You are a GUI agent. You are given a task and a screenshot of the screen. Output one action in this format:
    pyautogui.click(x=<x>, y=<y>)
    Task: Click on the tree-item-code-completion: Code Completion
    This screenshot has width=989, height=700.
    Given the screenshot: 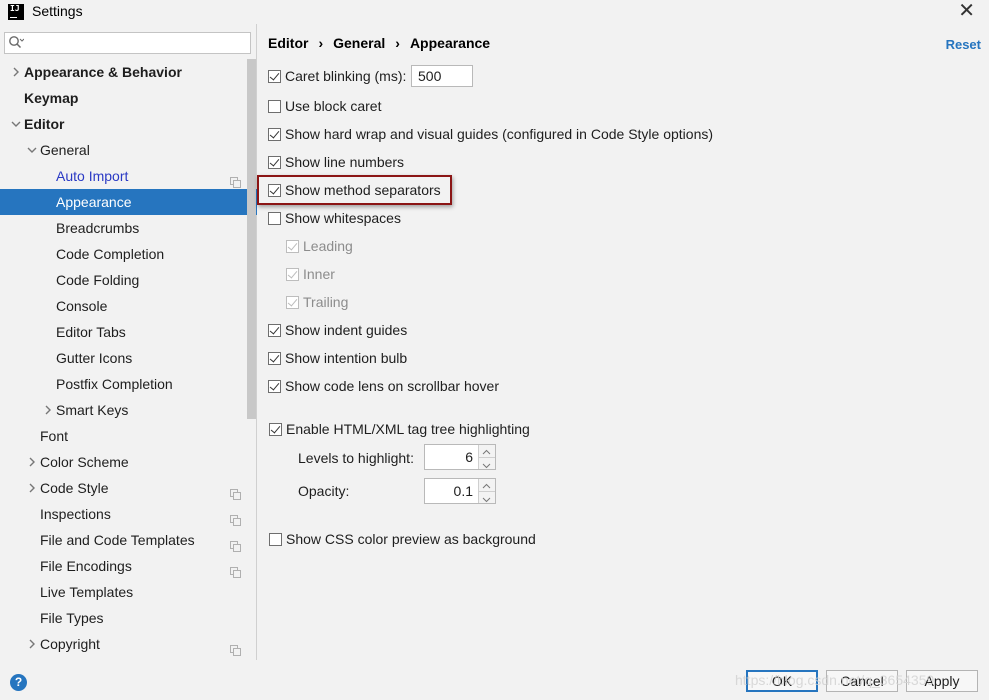 What is the action you would take?
    pyautogui.click(x=128, y=254)
    